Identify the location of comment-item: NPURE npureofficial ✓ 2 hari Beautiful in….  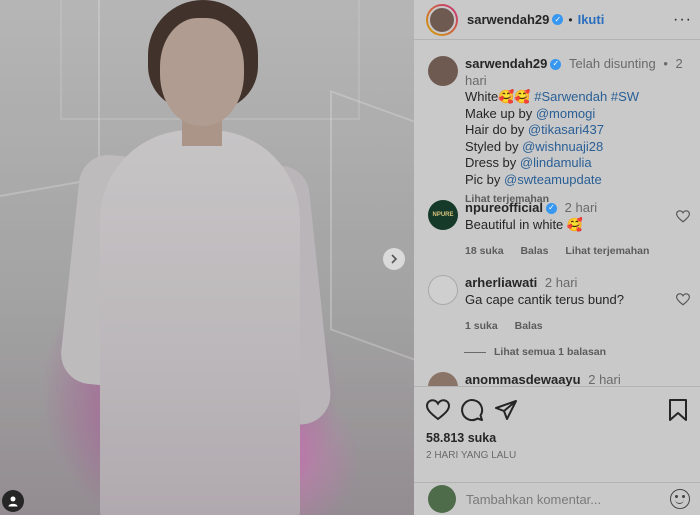
(559, 230).